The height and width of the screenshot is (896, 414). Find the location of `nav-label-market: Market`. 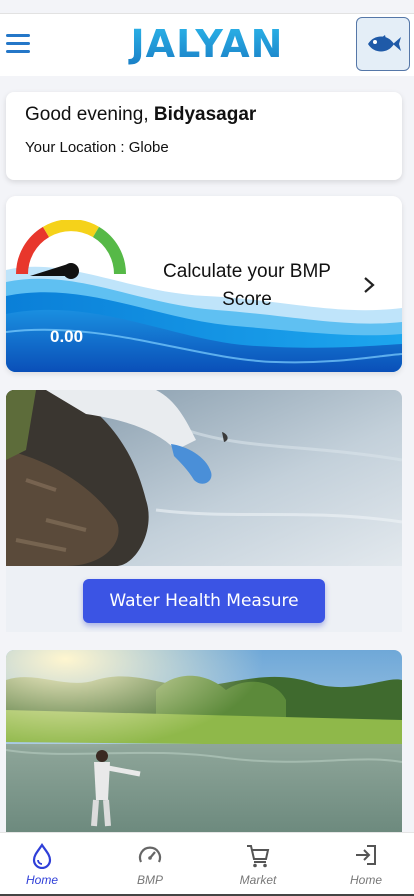

nav-label-market: Market is located at coordinates (258, 880).